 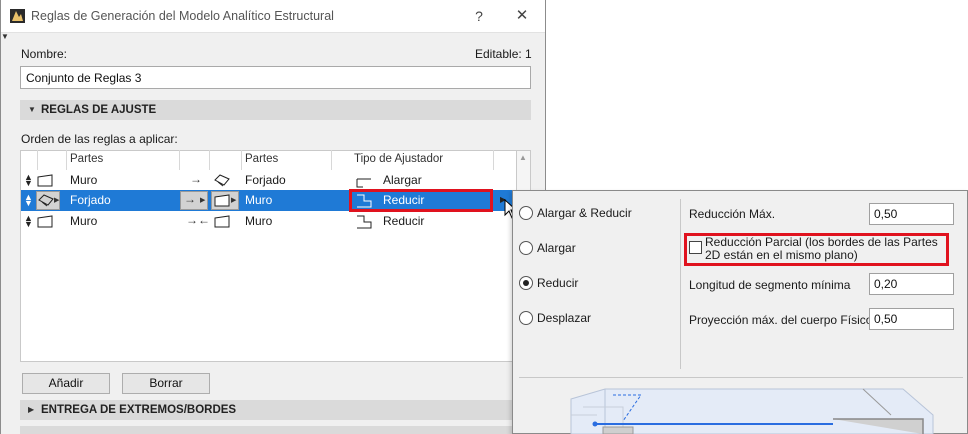 I want to click on part-1-shape-selector: ▶, so click(x=48, y=200).